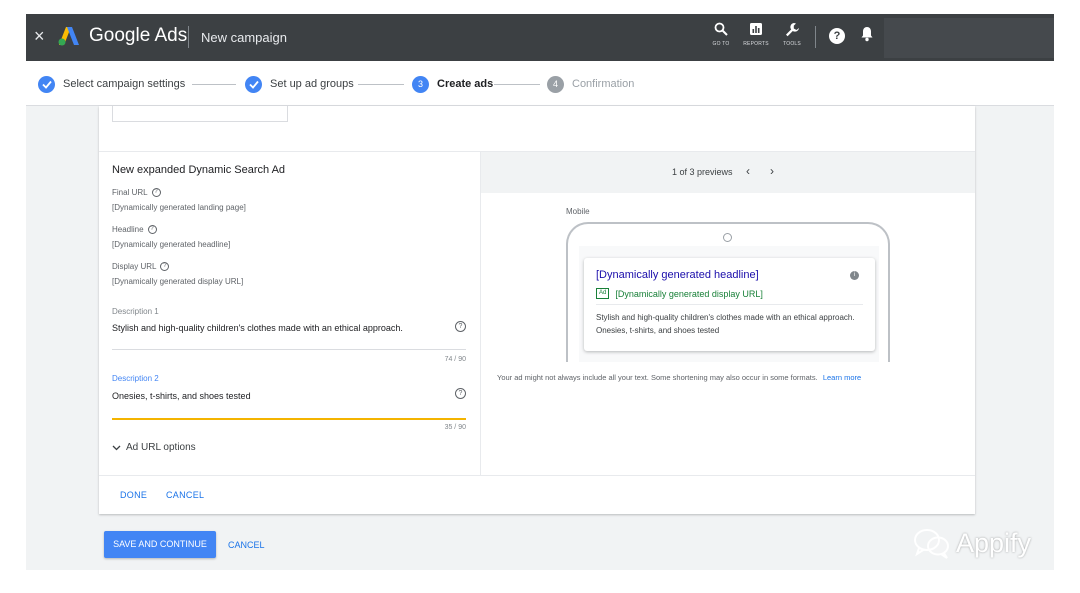 Image resolution: width=1080 pixels, height=593 pixels. I want to click on done-button: DONE, so click(133, 495).